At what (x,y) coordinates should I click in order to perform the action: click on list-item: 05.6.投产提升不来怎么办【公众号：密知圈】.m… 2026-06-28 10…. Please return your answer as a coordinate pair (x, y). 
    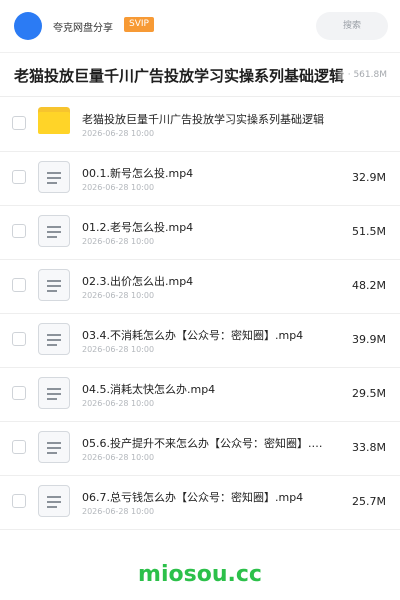
    Looking at the image, I should click on (200, 449).